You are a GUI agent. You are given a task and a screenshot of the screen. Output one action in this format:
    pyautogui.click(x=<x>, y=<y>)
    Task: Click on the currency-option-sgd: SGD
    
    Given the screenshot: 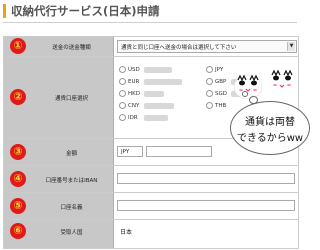 What is the action you would take?
    pyautogui.click(x=216, y=93)
    